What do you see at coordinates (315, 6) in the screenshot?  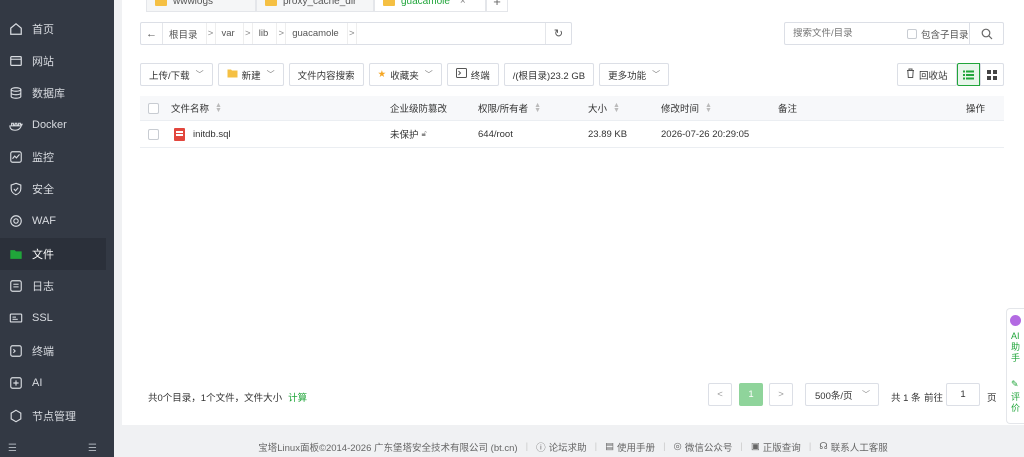 I see `tab-proxy-cache-dir: proxy_cache_dir` at bounding box center [315, 6].